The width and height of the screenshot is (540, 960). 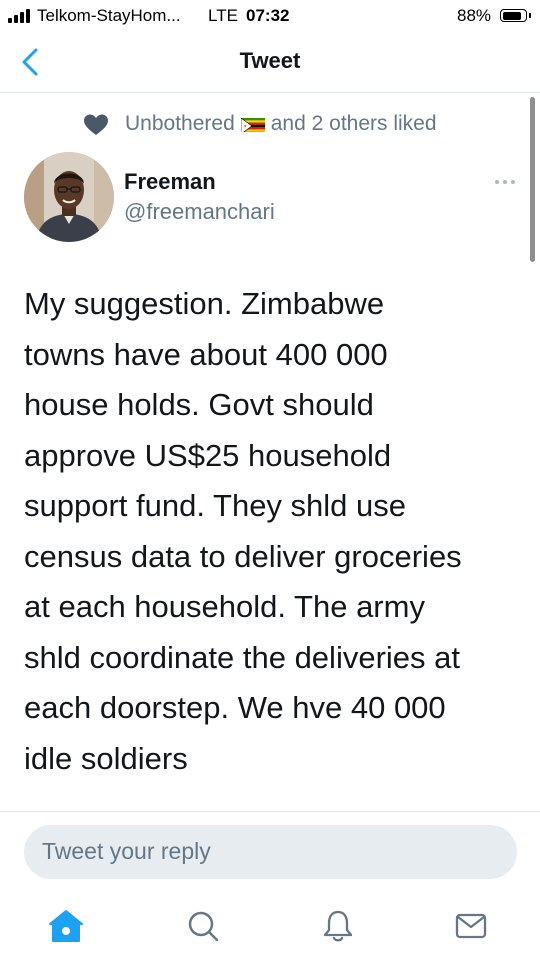 I want to click on nav-header: Tweet, so click(x=270, y=63).